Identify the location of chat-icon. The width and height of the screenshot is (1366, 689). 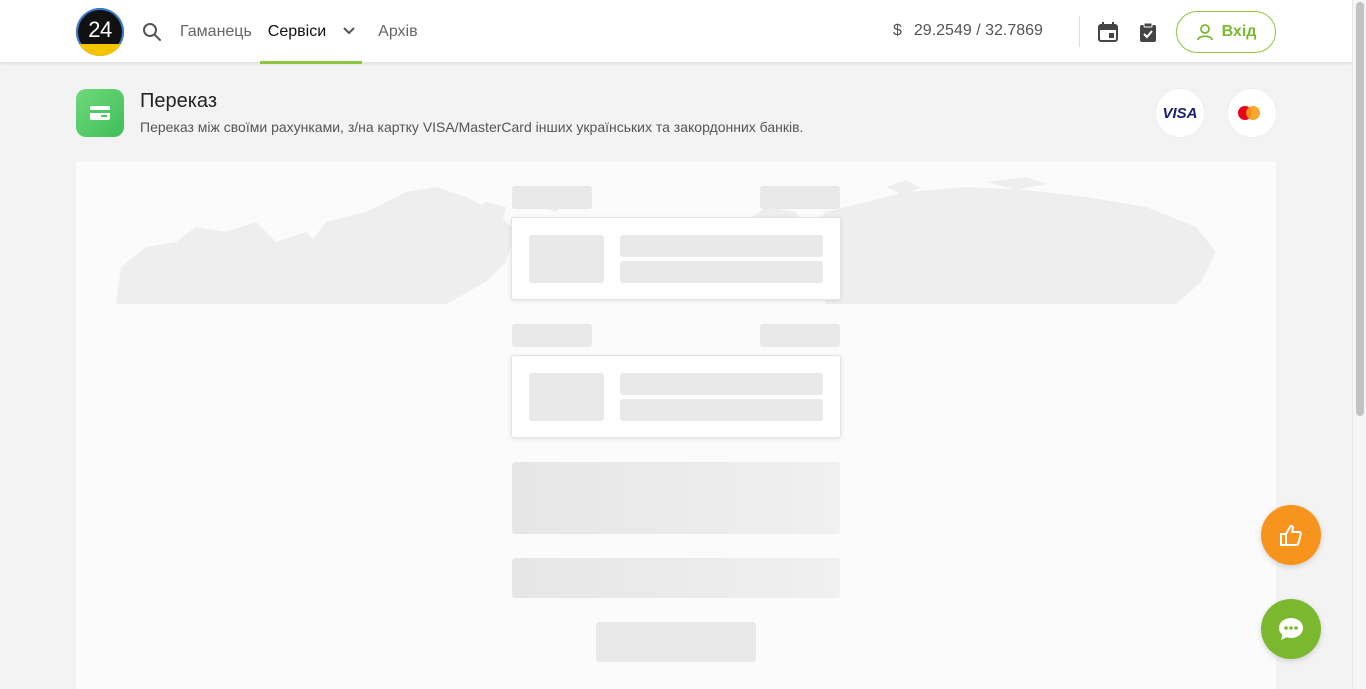
(1291, 629).